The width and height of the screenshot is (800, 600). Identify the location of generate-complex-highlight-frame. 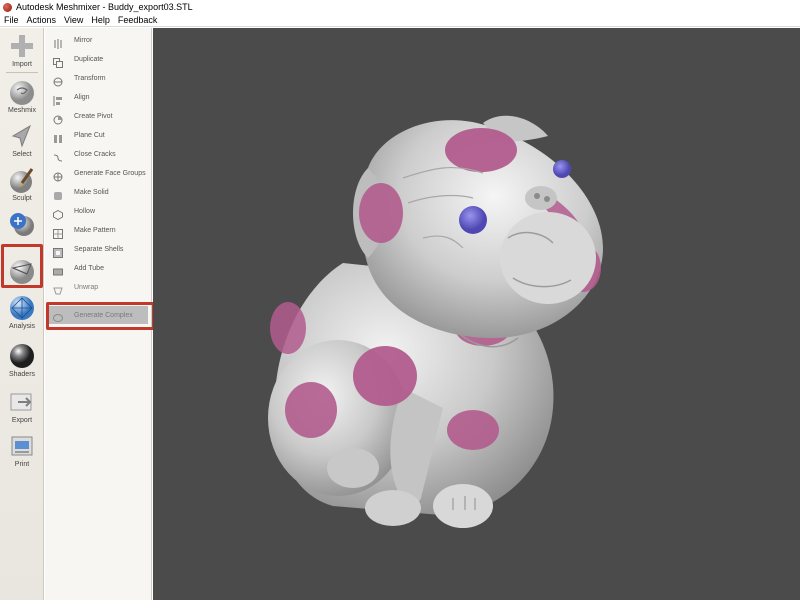
(100, 316).